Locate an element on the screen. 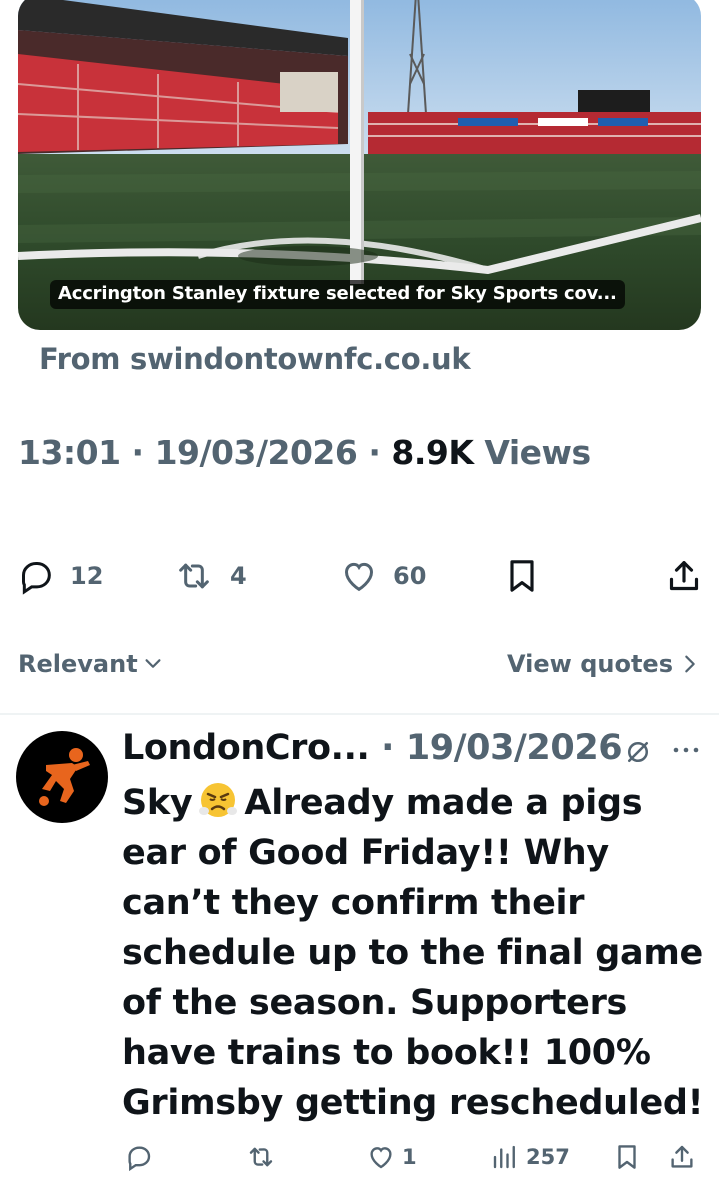  link-source: From swindontownfc.co.uk is located at coordinates (255, 359).